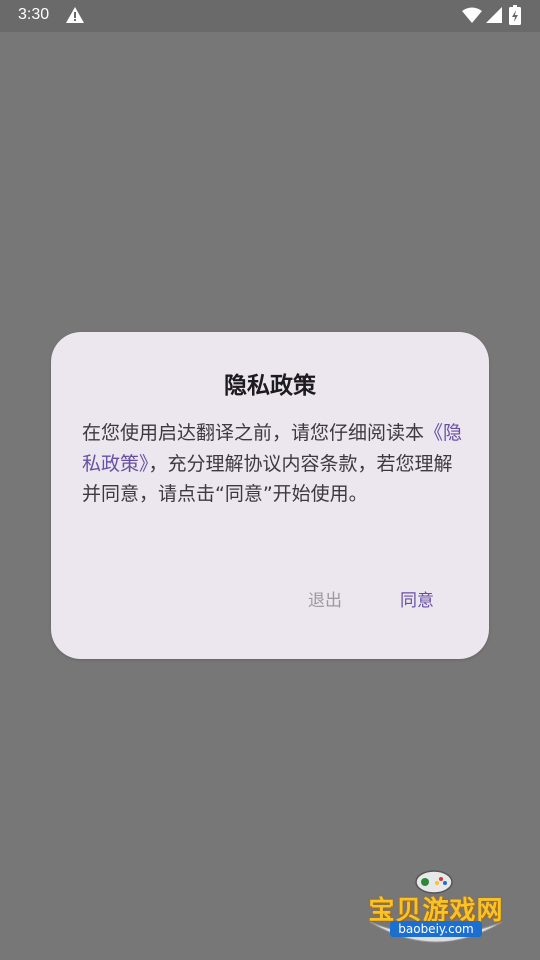 This screenshot has height=960, width=540. Describe the element at coordinates (515, 15) in the screenshot. I see `battery-charging-icon` at that location.